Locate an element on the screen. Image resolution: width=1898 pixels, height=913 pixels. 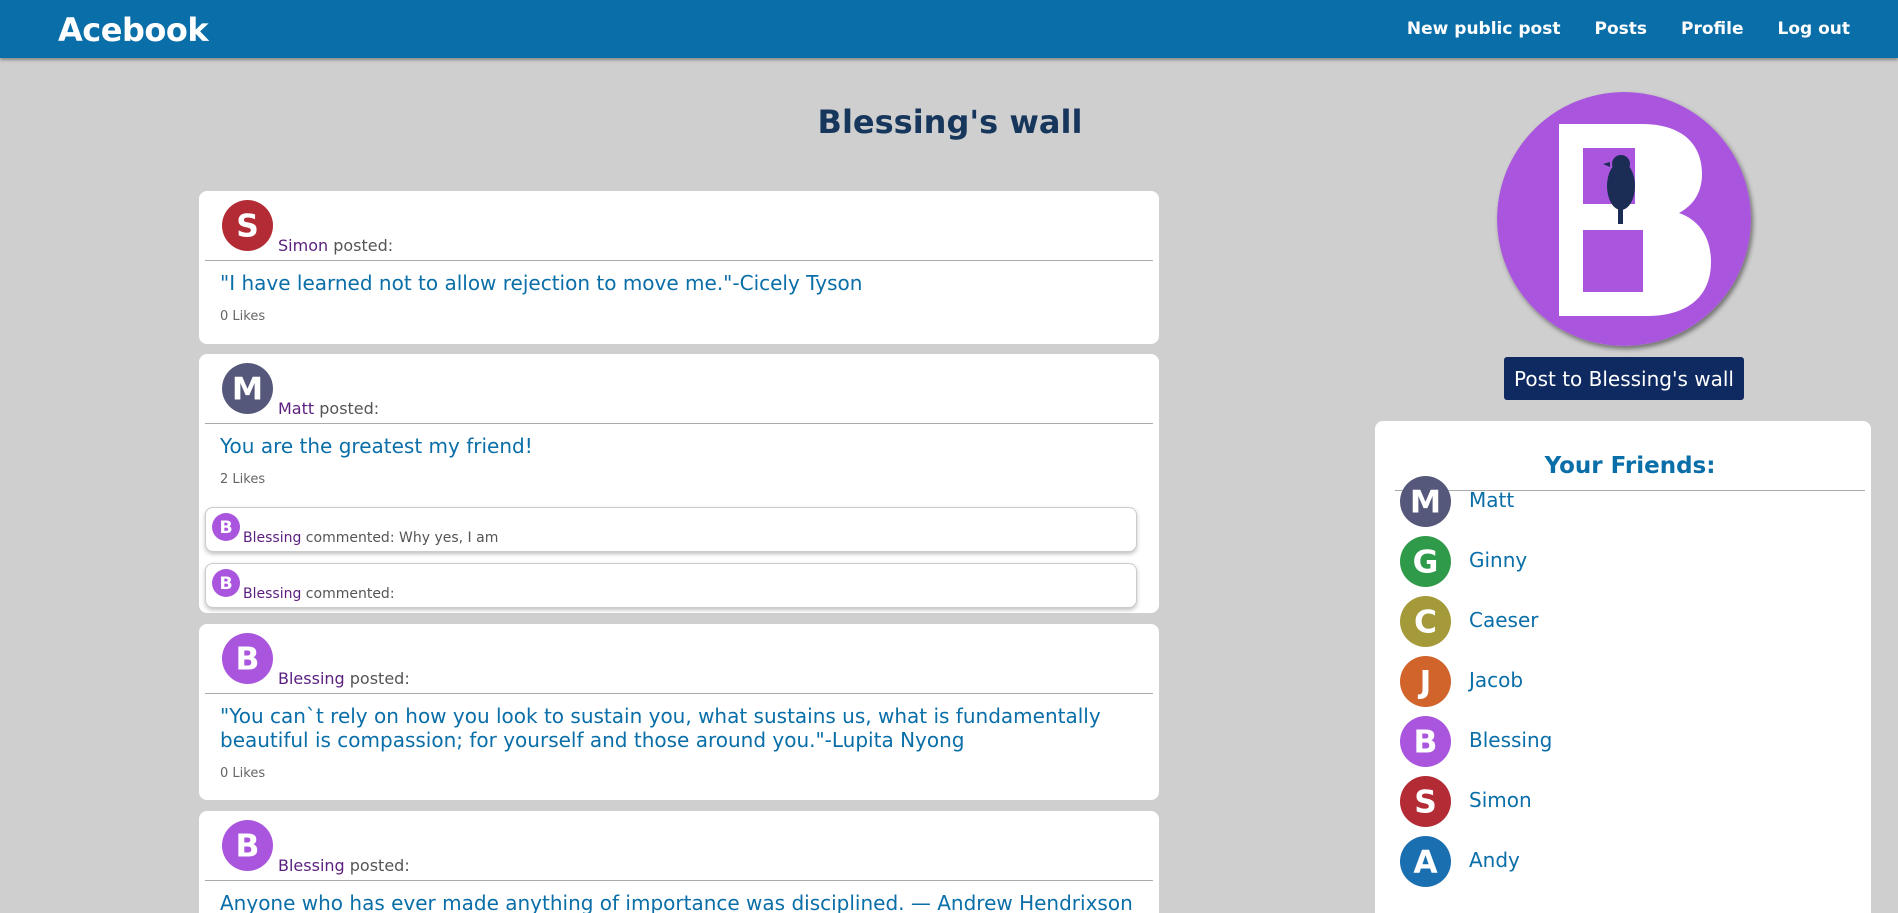
author-link: Simon is located at coordinates (303, 245).